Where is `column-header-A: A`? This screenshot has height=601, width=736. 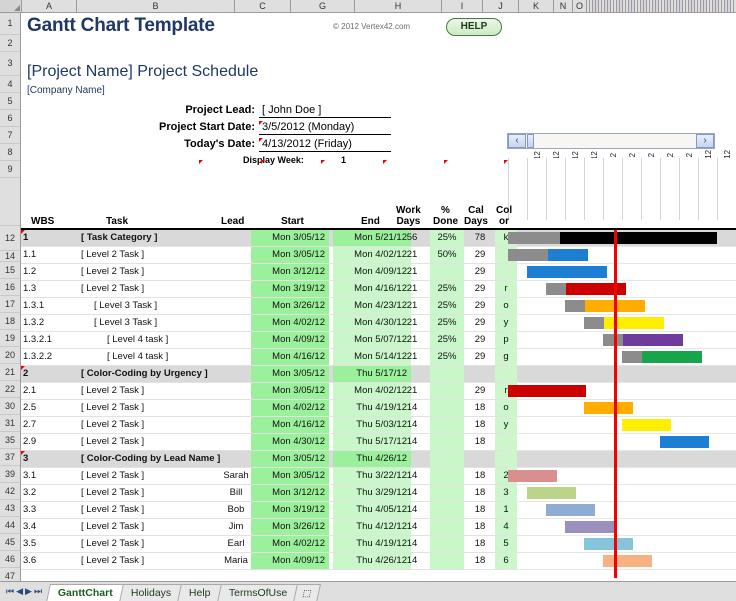
column-header-A: A is located at coordinates (49, 6).